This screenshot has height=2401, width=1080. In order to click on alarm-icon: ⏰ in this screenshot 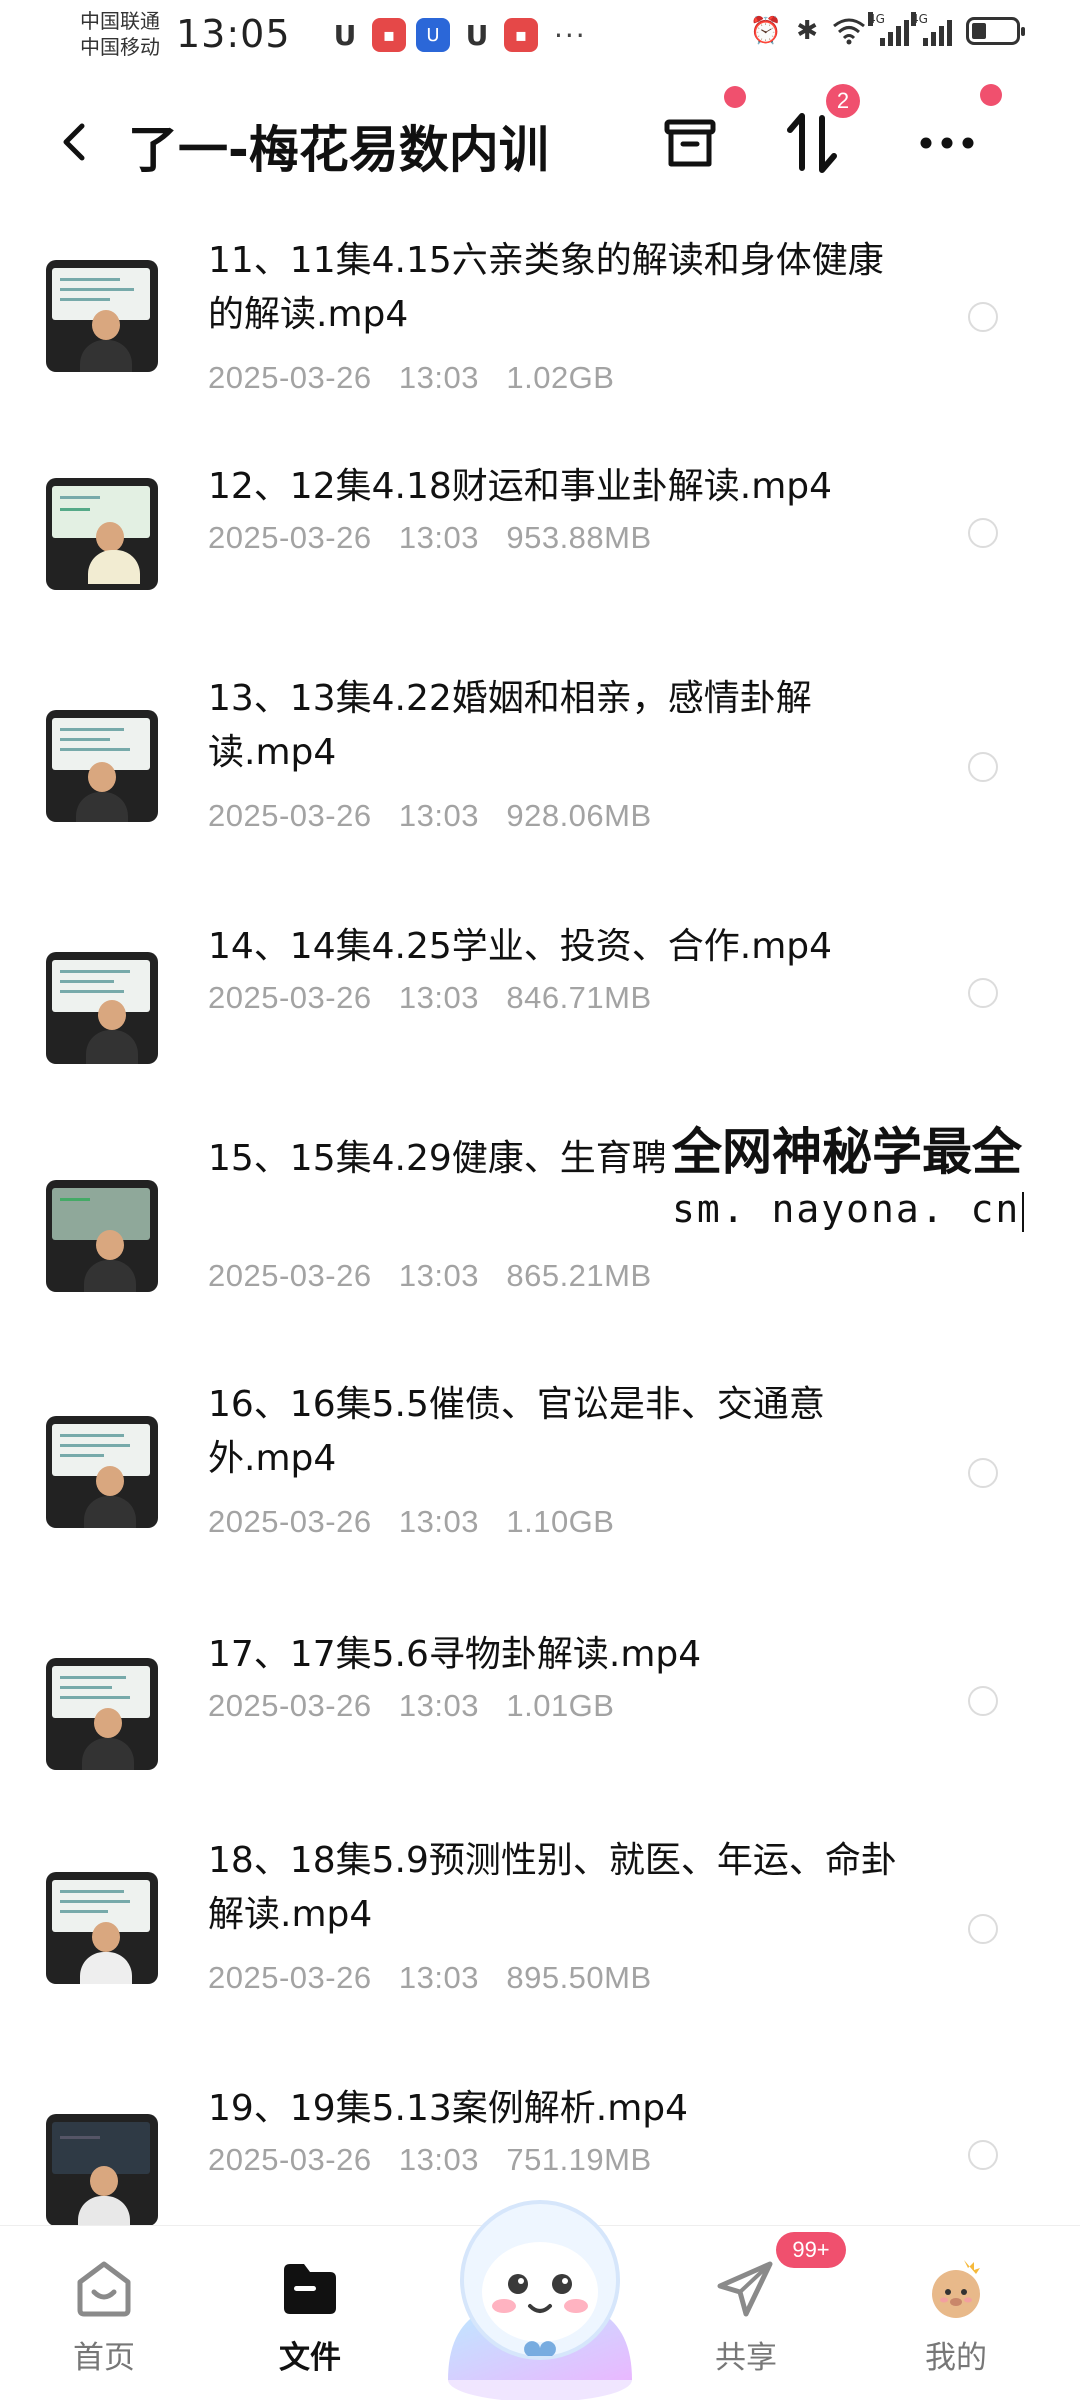, I will do `click(766, 31)`.